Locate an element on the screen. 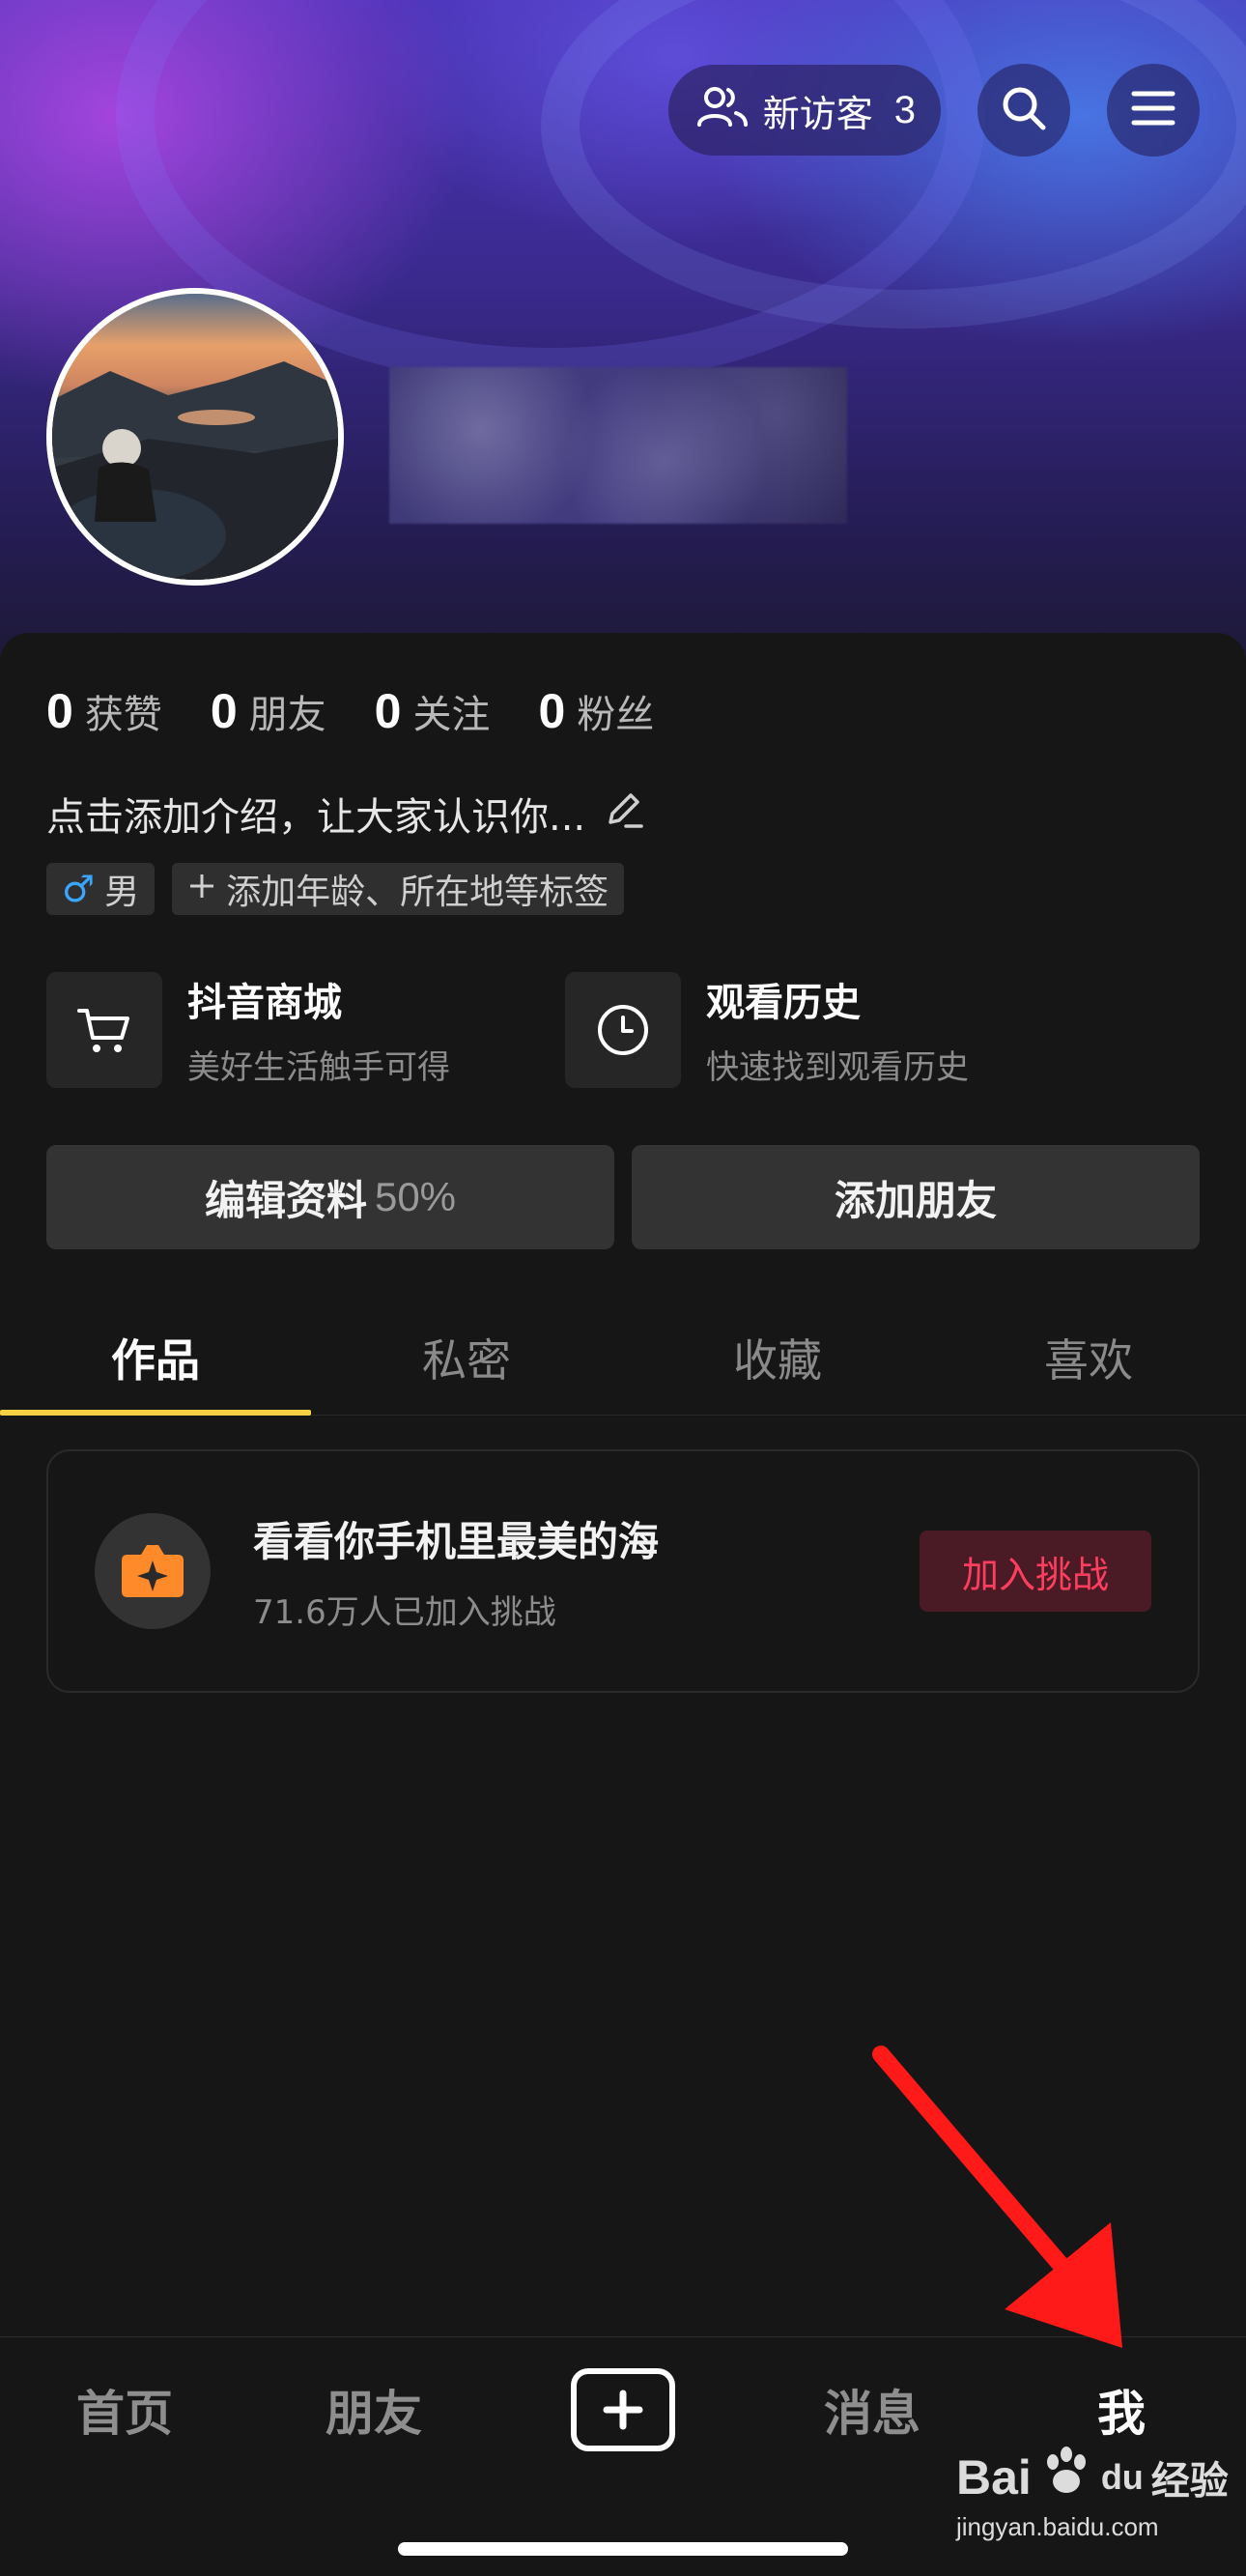  visitor-count: 3 is located at coordinates (904, 110).